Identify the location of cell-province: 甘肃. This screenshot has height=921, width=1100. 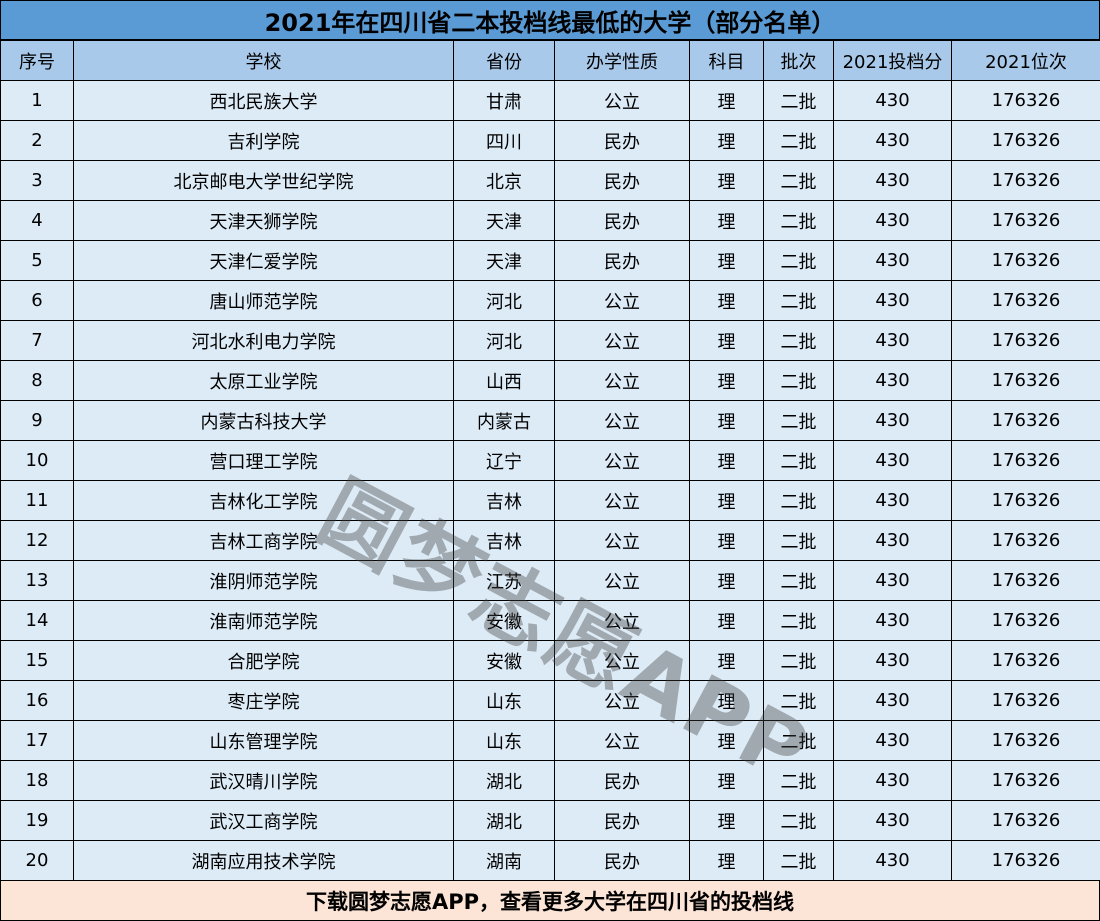
(504, 100).